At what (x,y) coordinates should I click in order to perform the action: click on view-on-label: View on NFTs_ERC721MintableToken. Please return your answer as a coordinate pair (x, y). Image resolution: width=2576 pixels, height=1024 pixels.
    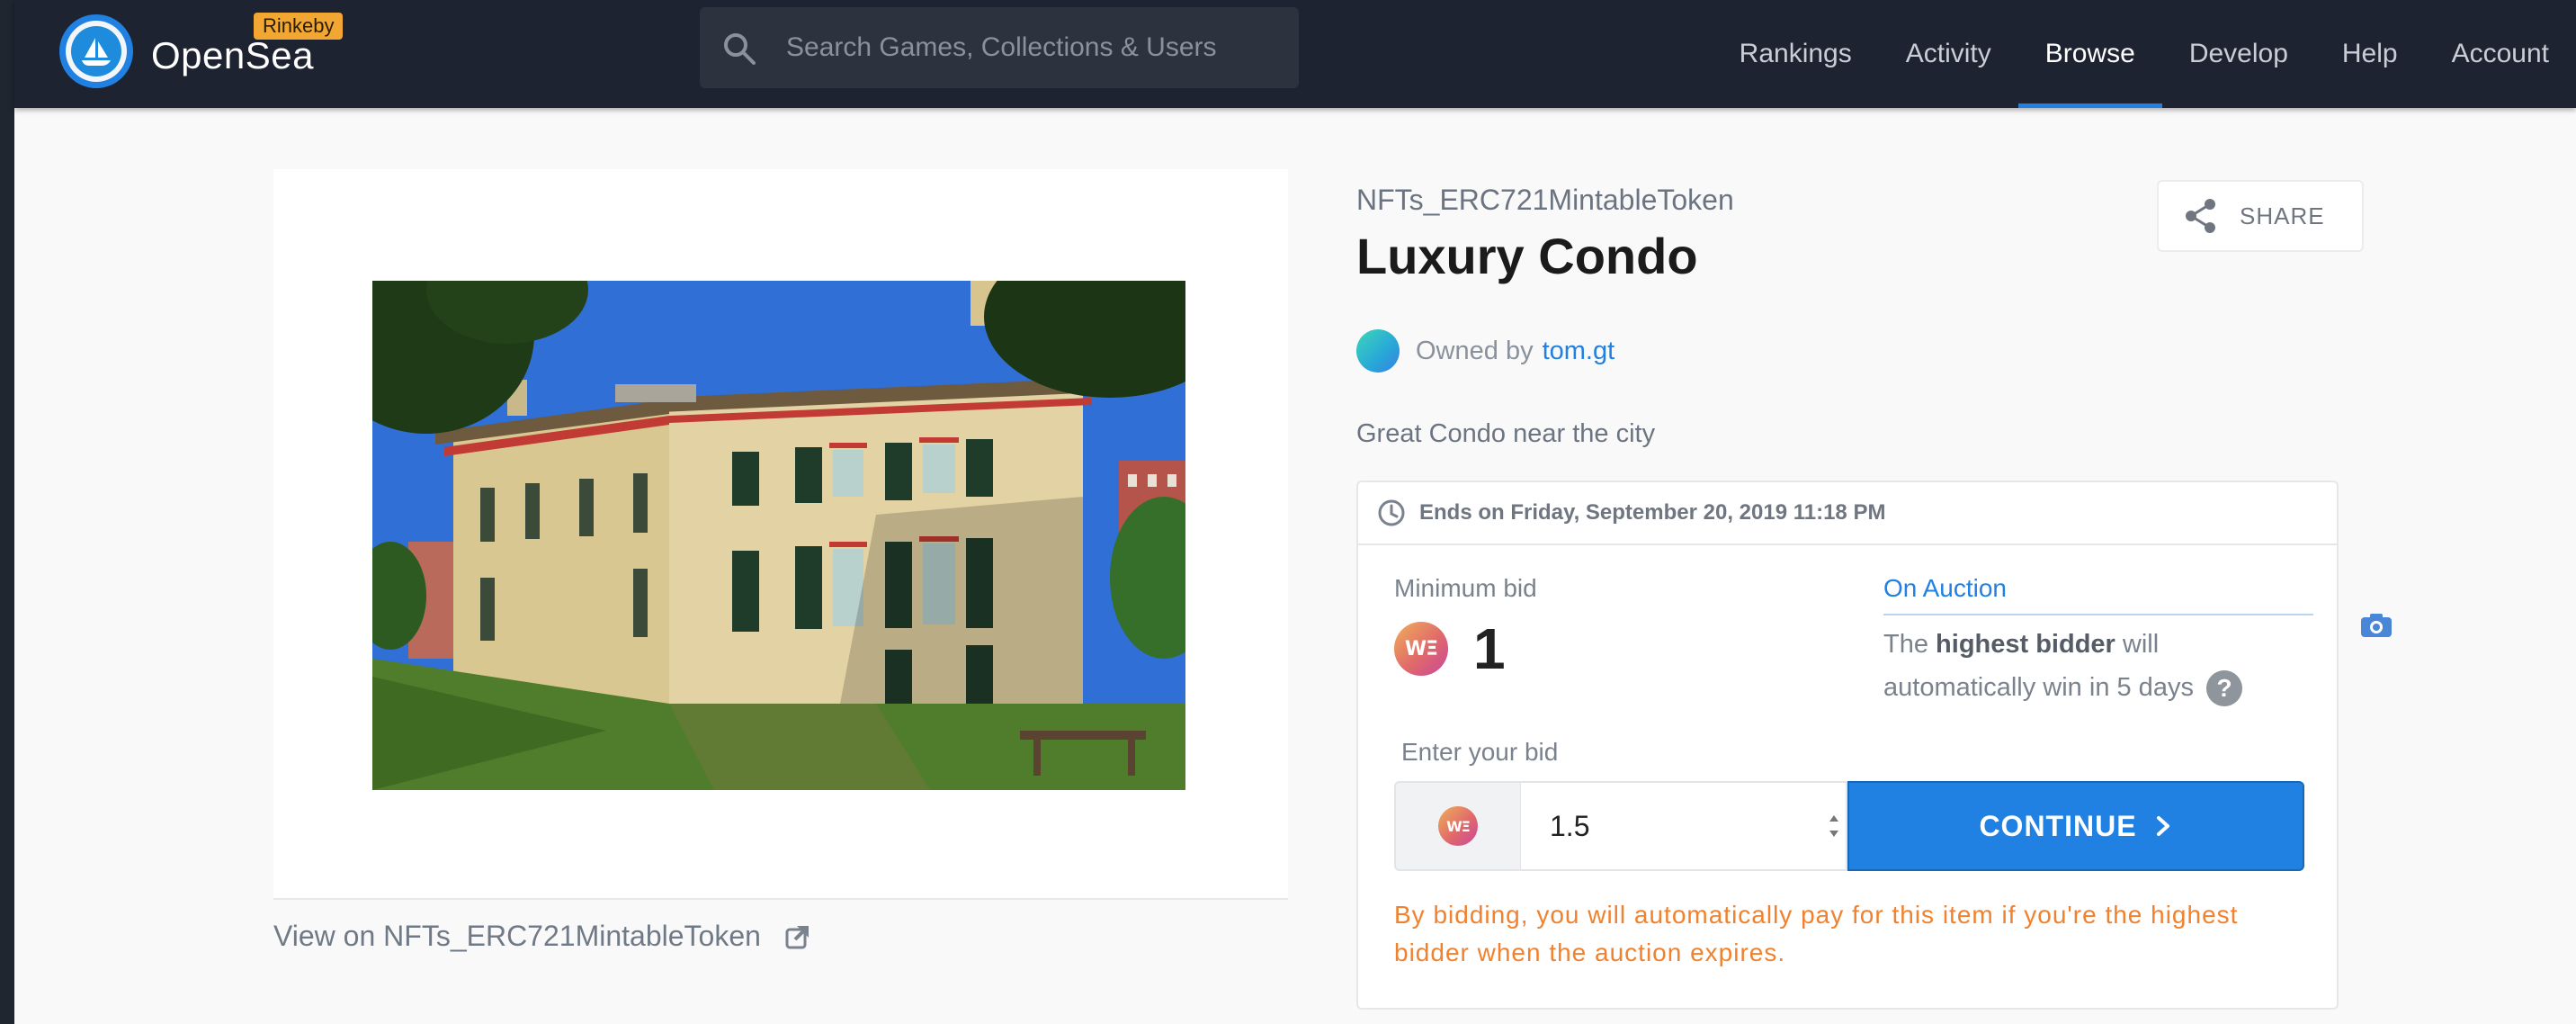
    Looking at the image, I should click on (517, 936).